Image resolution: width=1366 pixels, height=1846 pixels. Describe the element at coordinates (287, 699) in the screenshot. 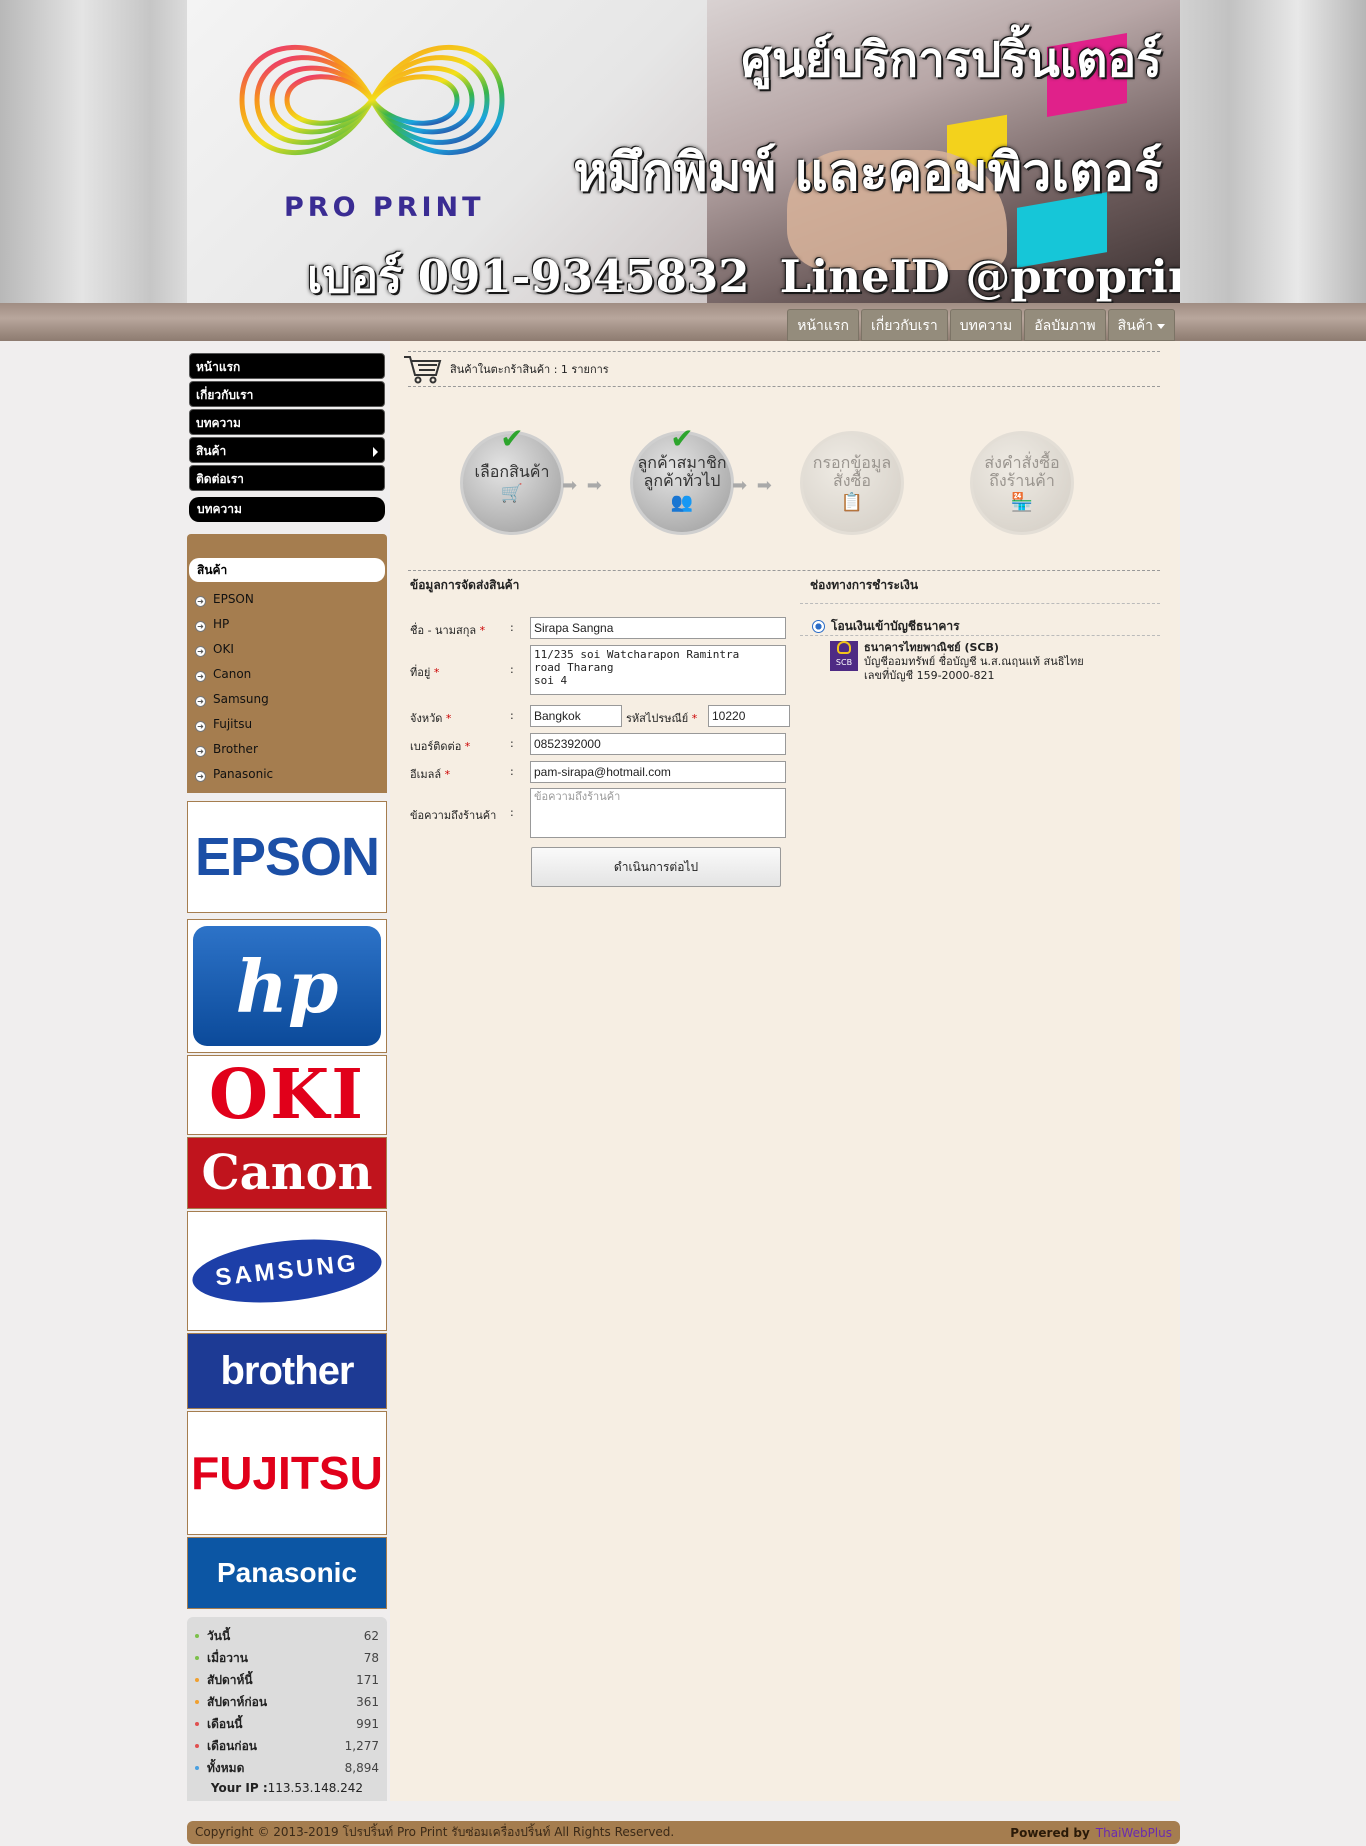

I see `side-product-samsung: ➜ Samsung` at that location.